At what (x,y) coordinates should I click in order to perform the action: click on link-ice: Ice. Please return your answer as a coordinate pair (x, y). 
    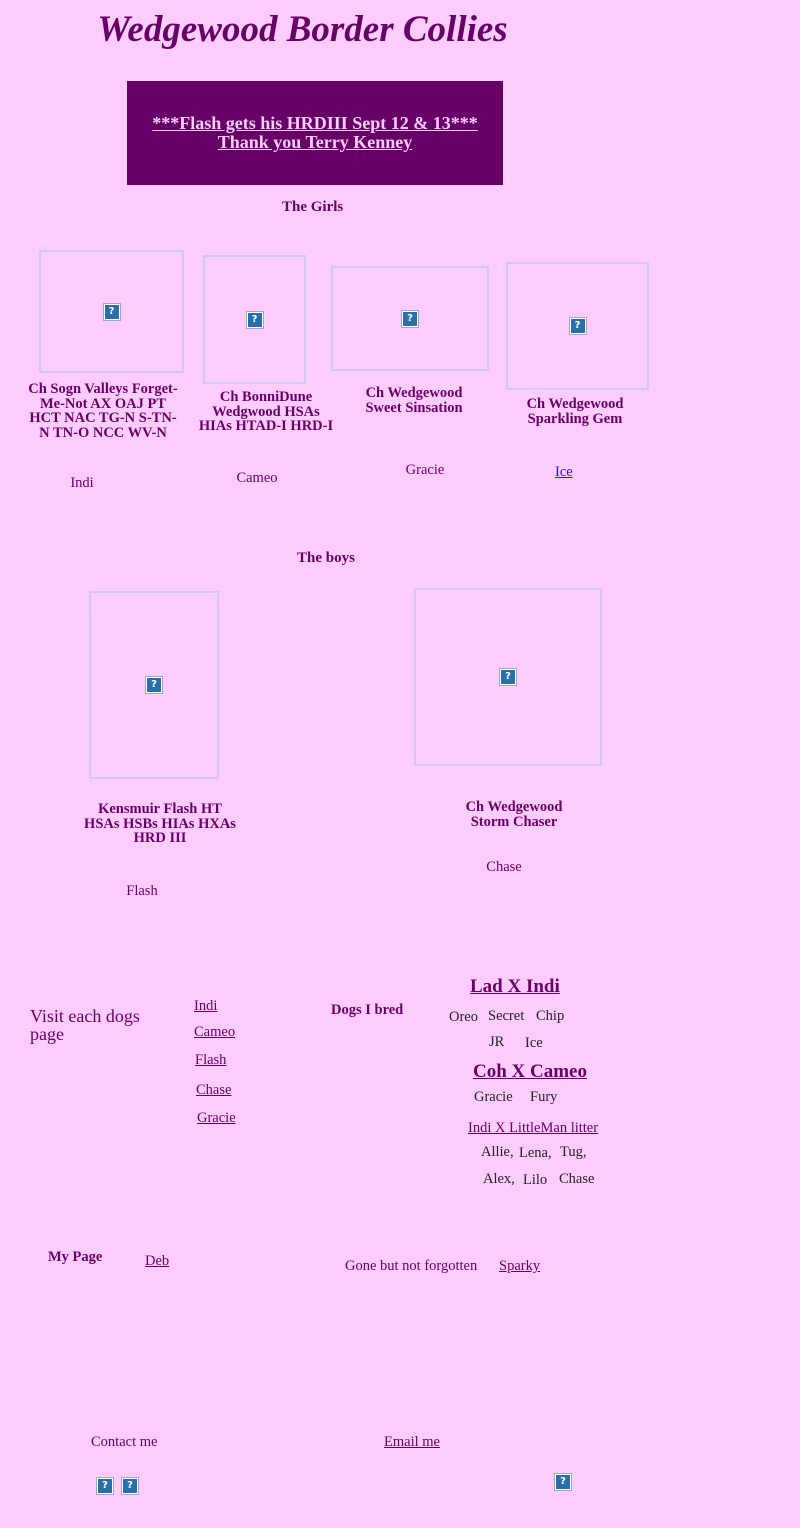
    Looking at the image, I should click on (564, 472).